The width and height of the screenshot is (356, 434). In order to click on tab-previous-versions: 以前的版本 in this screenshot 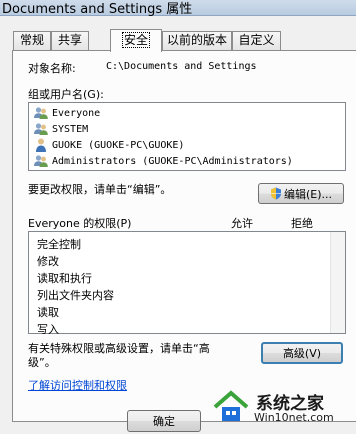, I will do `click(197, 40)`.